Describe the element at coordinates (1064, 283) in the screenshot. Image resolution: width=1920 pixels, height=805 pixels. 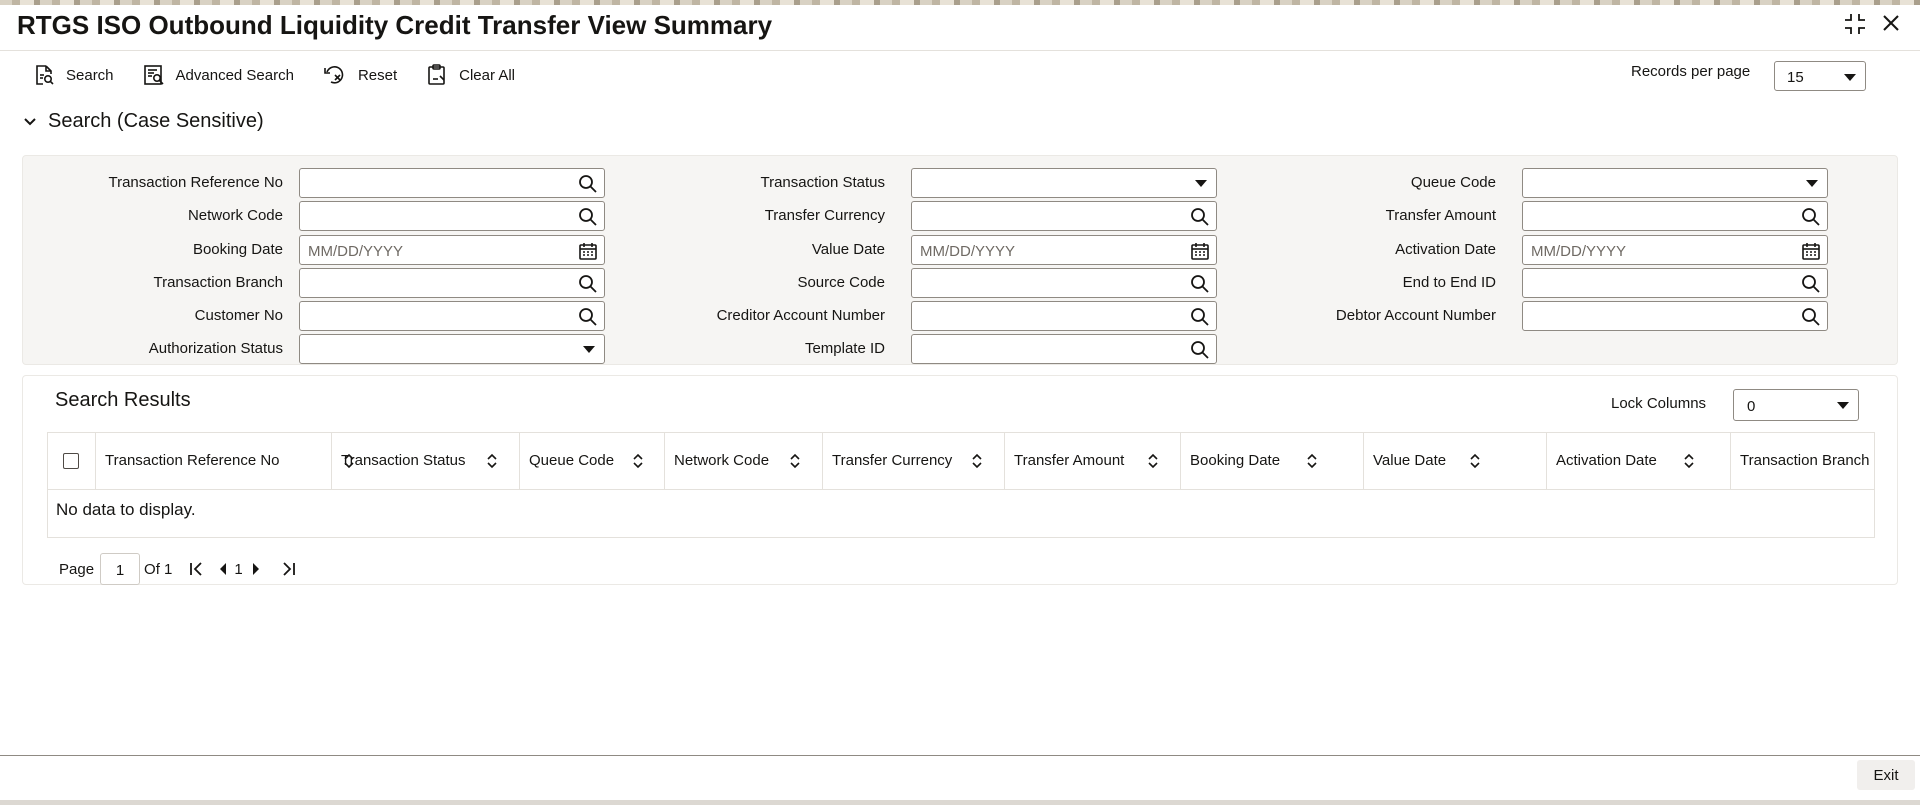
I see `source-code-input` at that location.